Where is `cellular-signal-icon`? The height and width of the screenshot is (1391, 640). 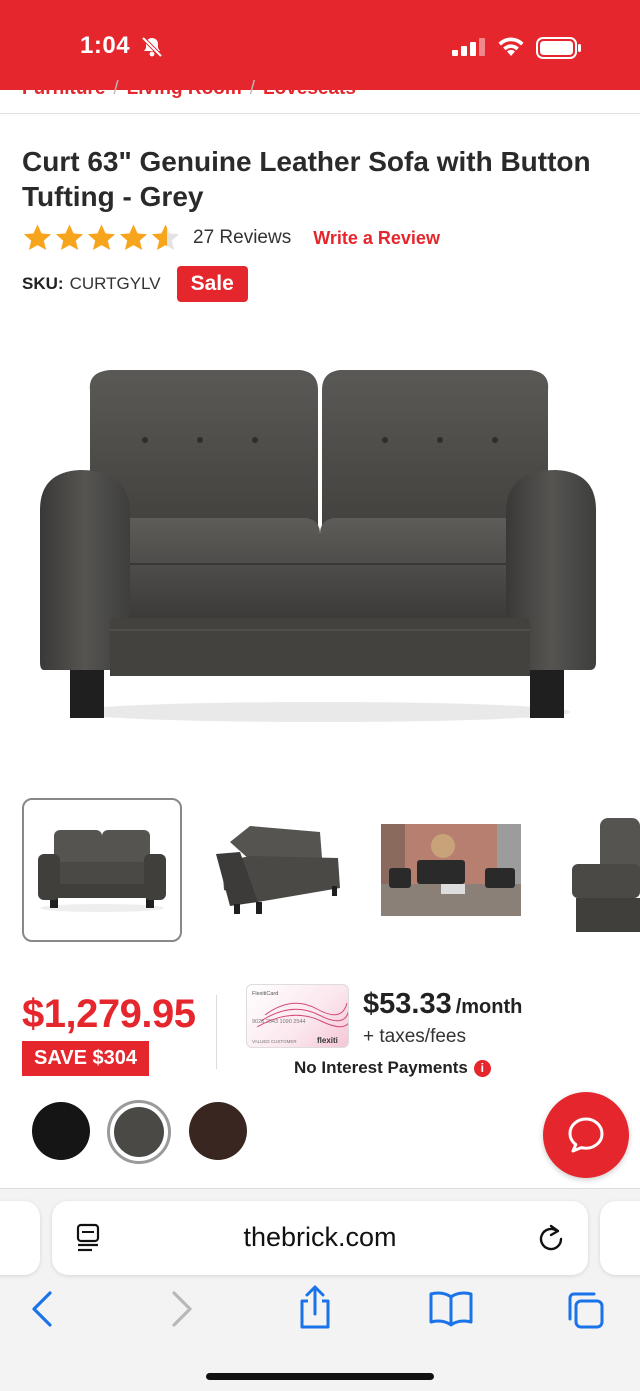 cellular-signal-icon is located at coordinates (469, 49).